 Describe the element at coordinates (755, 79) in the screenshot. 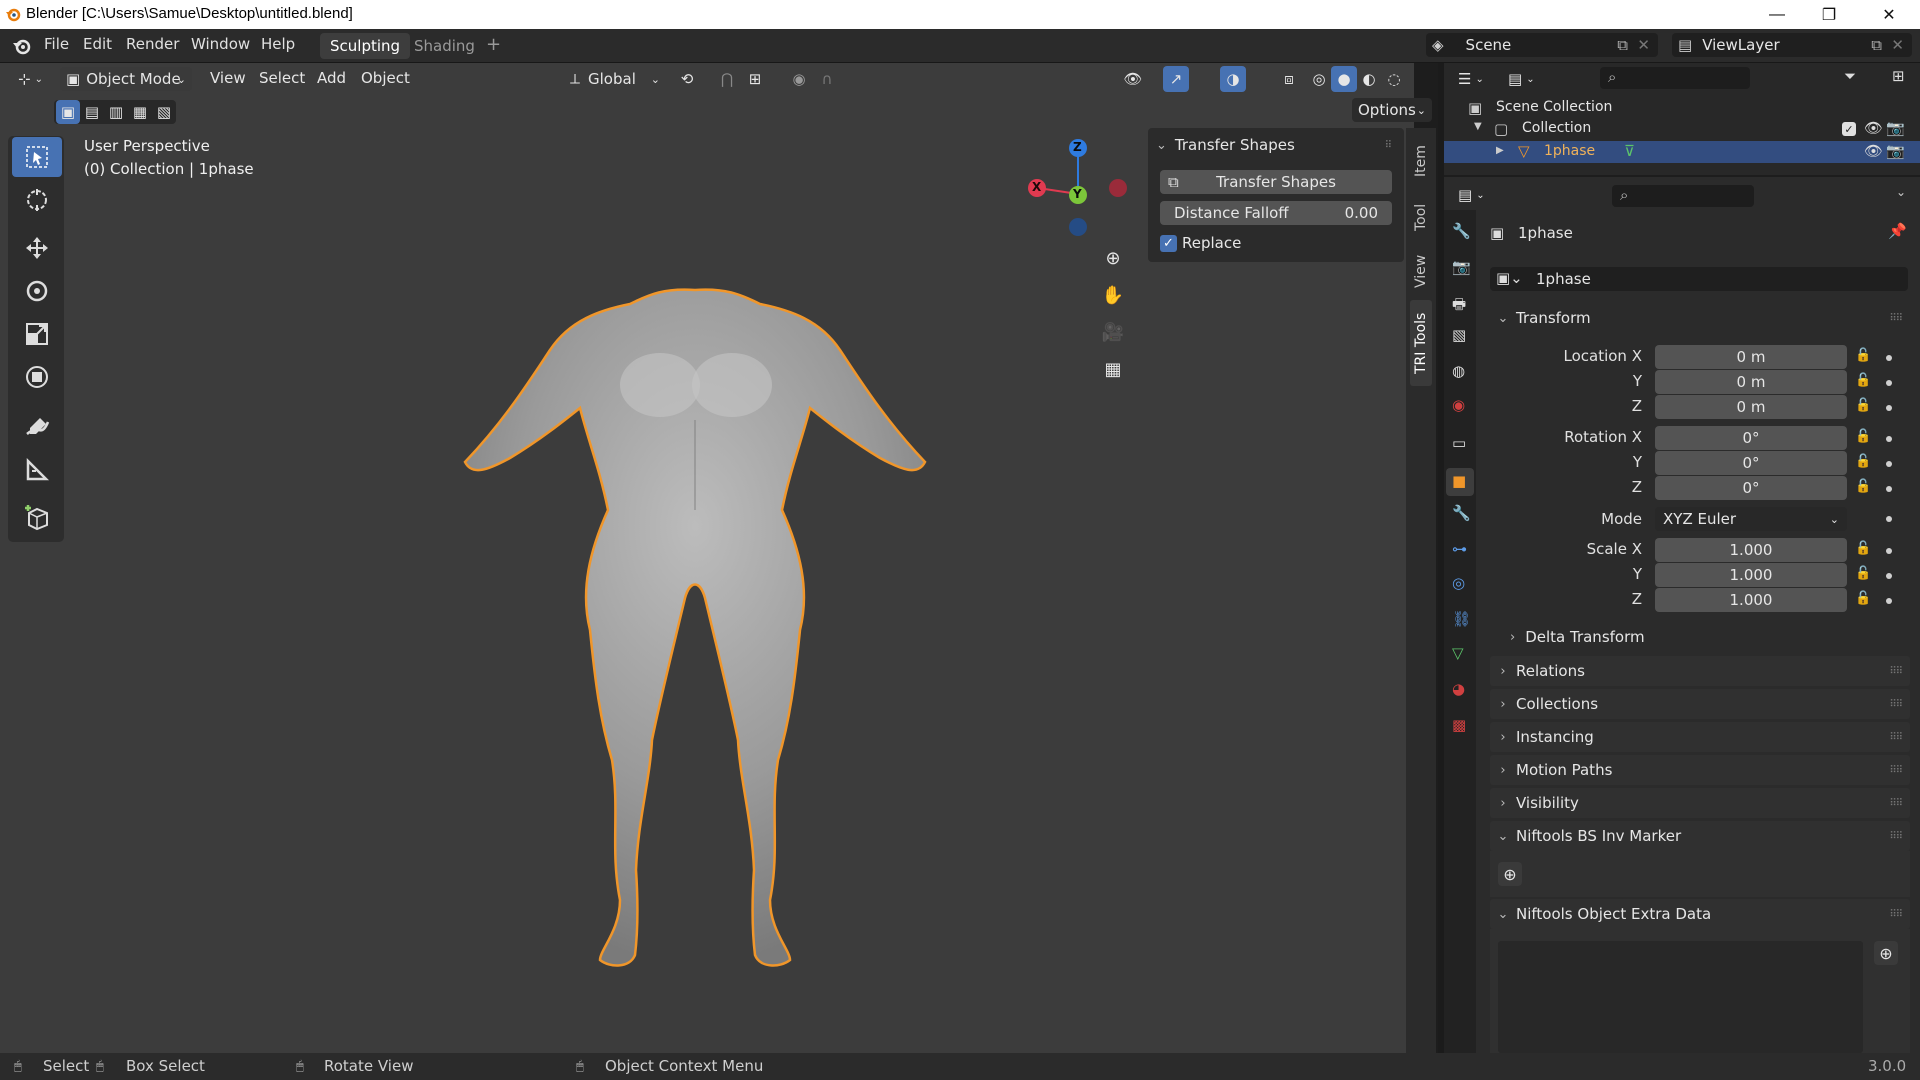

I see `snap-target-icon: ⊞` at that location.